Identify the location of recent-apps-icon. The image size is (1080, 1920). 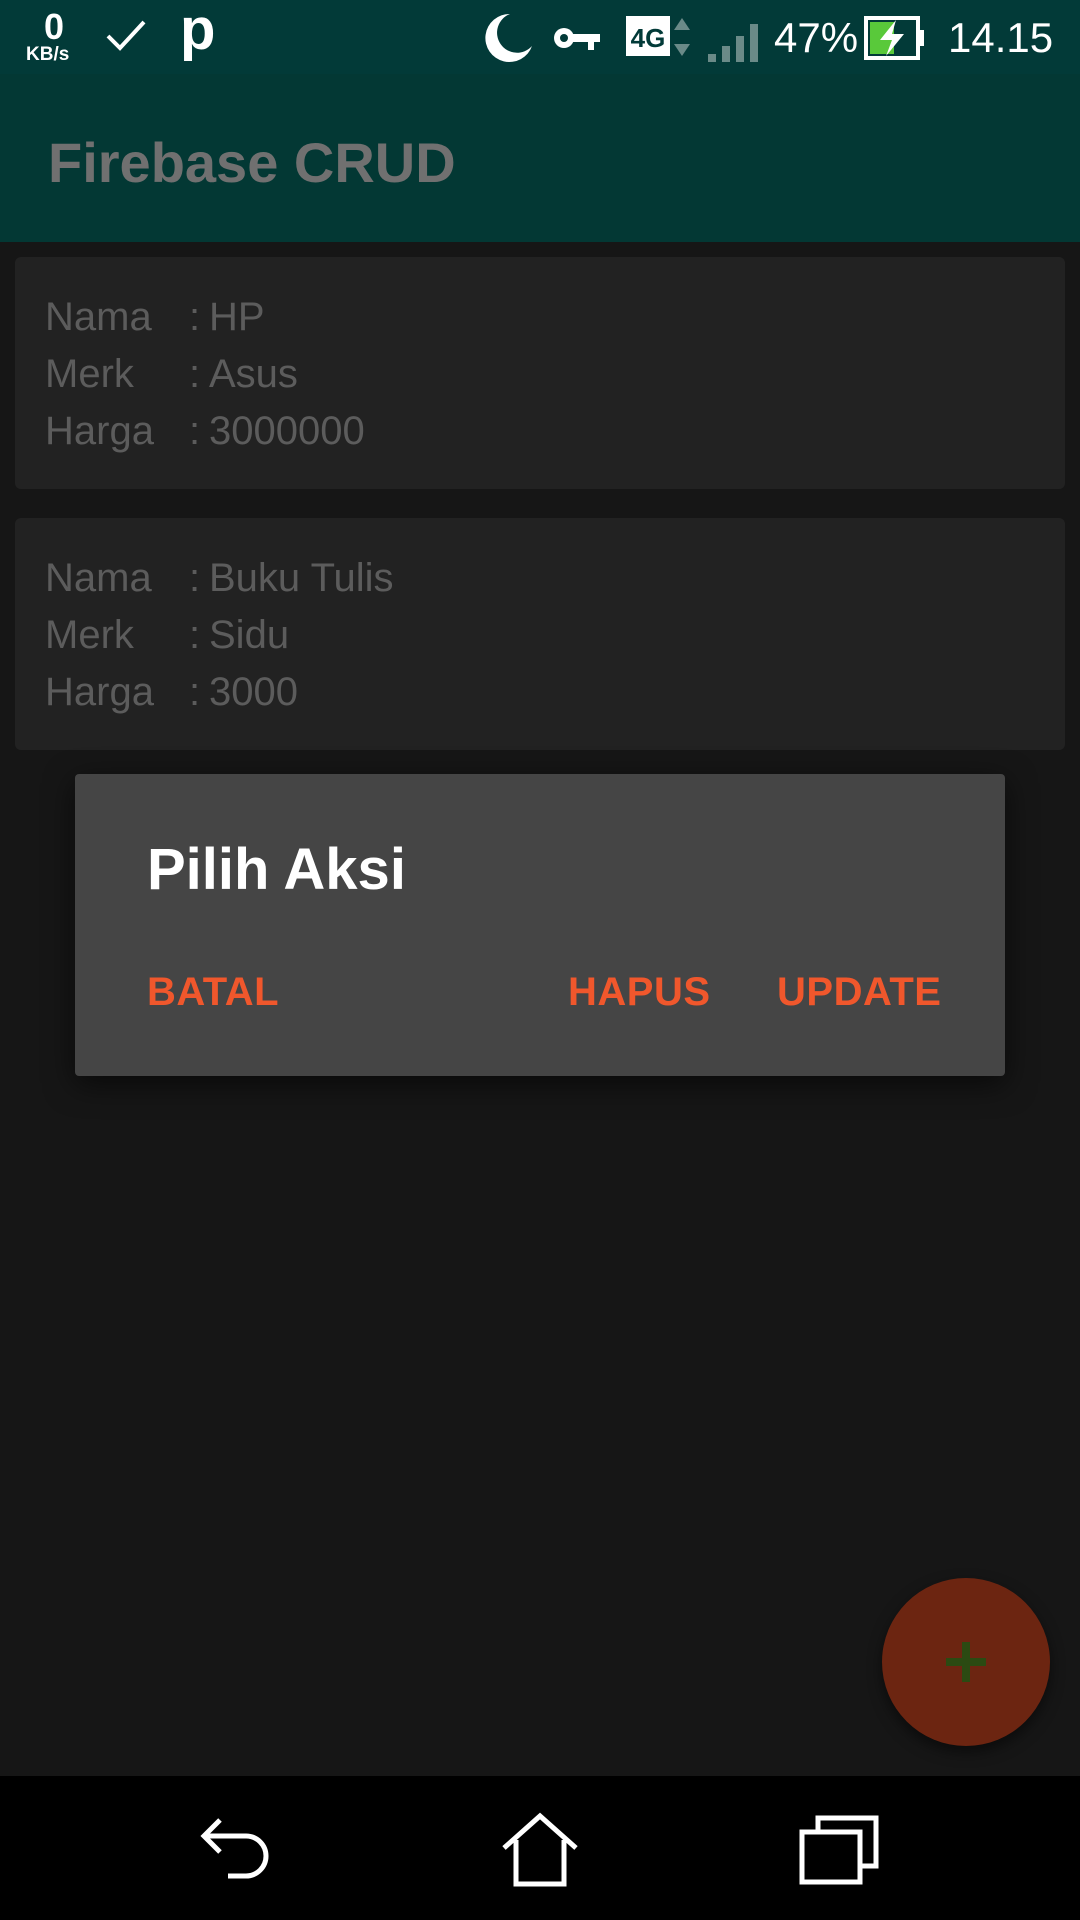
(840, 1852).